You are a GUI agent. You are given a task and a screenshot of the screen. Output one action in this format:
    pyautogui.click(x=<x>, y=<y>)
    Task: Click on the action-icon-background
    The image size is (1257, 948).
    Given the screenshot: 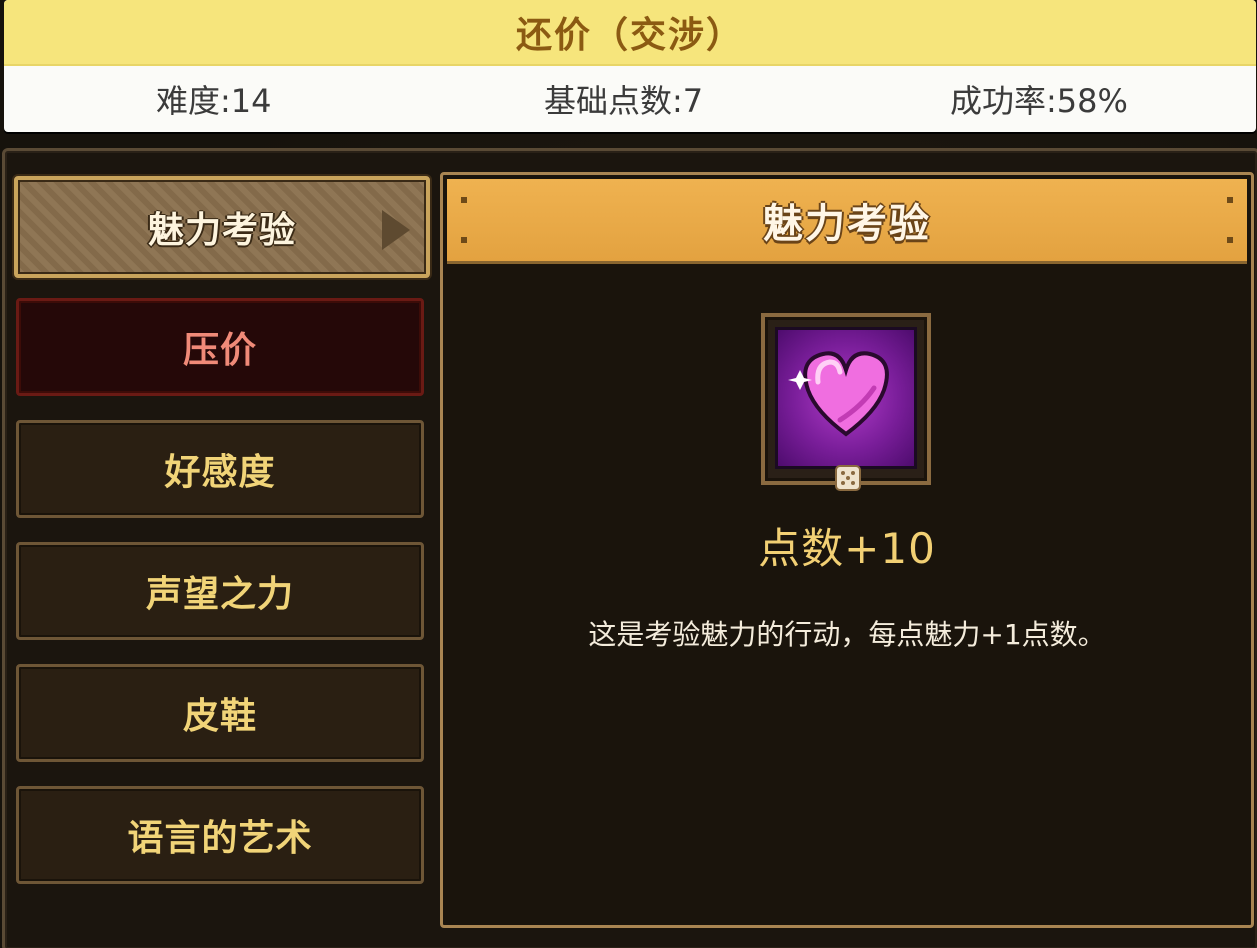 What is the action you would take?
    pyautogui.click(x=846, y=398)
    